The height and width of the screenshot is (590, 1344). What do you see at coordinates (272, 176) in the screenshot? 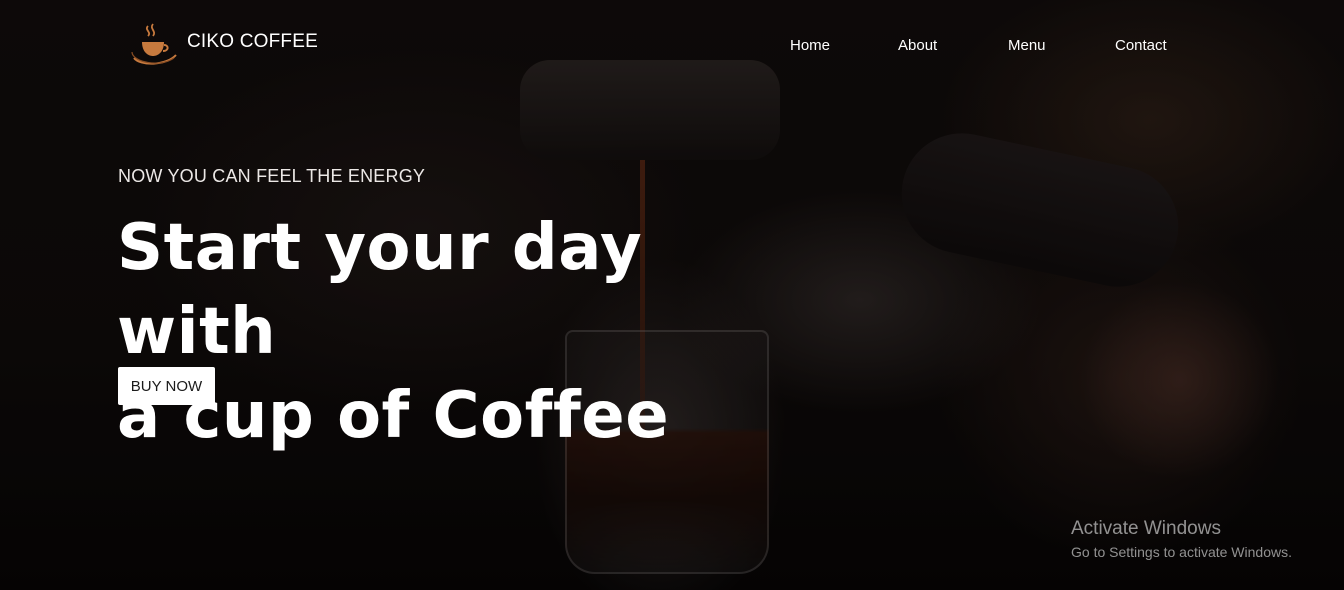
I see `hero-tagline: NOW YOU CAN FEEL THE ENERGY` at bounding box center [272, 176].